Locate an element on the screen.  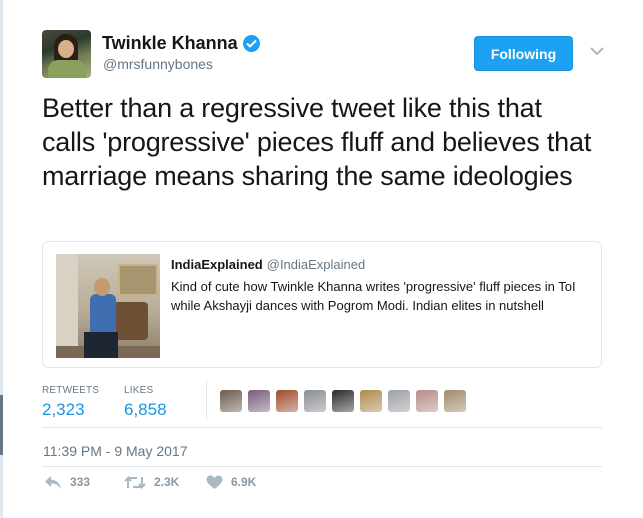
display-name: Twinkle Khanna is located at coordinates (170, 43).